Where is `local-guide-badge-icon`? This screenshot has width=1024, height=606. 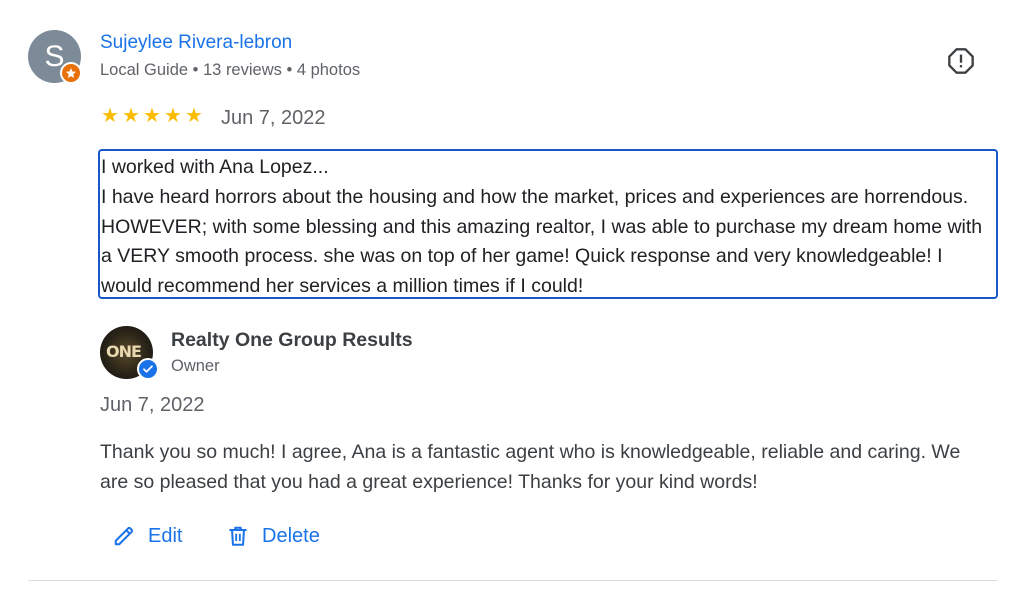
local-guide-badge-icon is located at coordinates (71, 73).